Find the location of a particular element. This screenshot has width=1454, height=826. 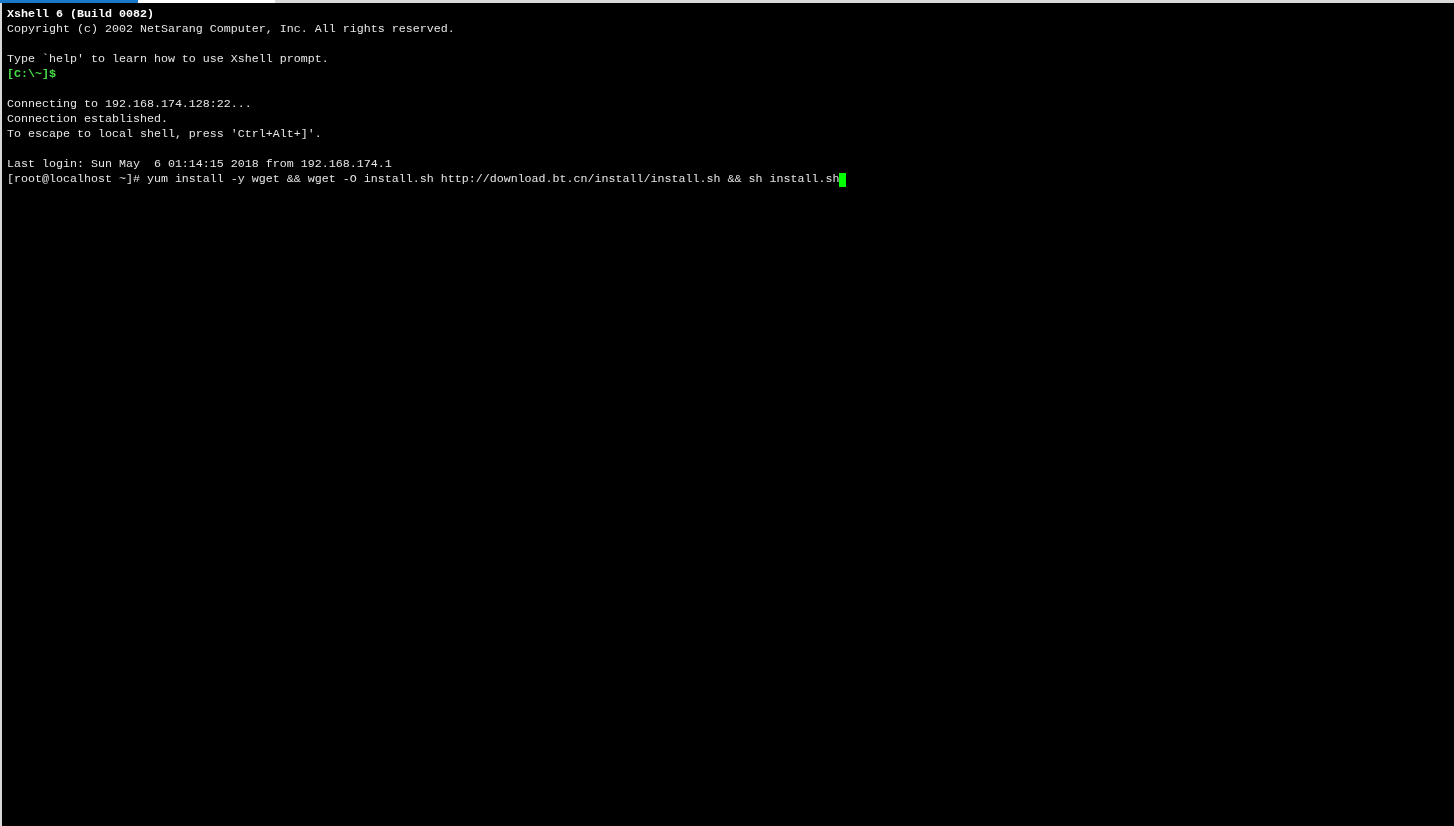

terminal-line: [root@localhost ~]# yum install -y wget && wget -O install.sh http://download.bt.cn/install/install.sh && sh install.sh is located at coordinates (423, 179).